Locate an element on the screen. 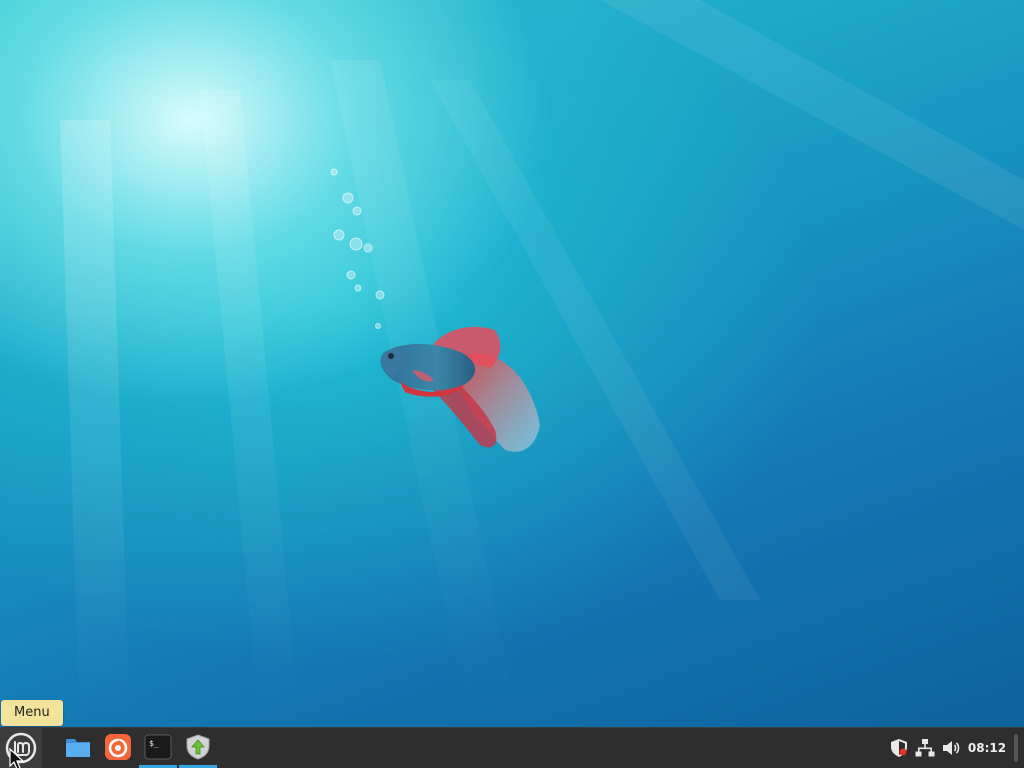 This screenshot has width=1024, height=768. panel-edge-handle is located at coordinates (1016, 748).